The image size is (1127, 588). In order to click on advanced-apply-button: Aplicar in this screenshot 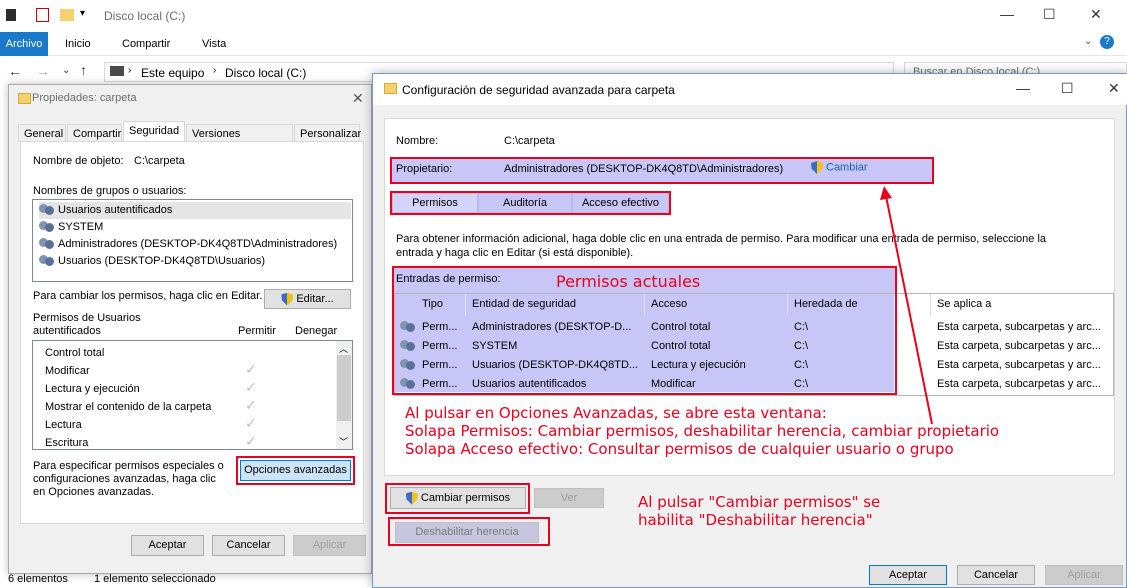, I will do `click(1084, 575)`.